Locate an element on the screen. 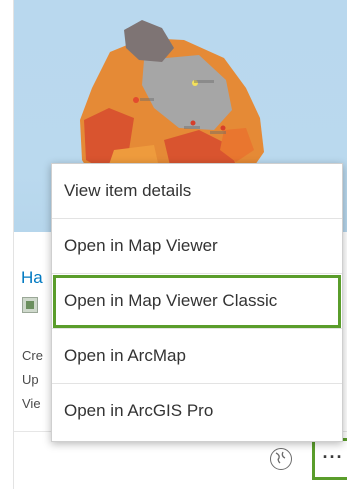 The height and width of the screenshot is (489, 347). menu-item-open-map-viewer-classic: Open in Map Viewer Classic is located at coordinates (197, 301).